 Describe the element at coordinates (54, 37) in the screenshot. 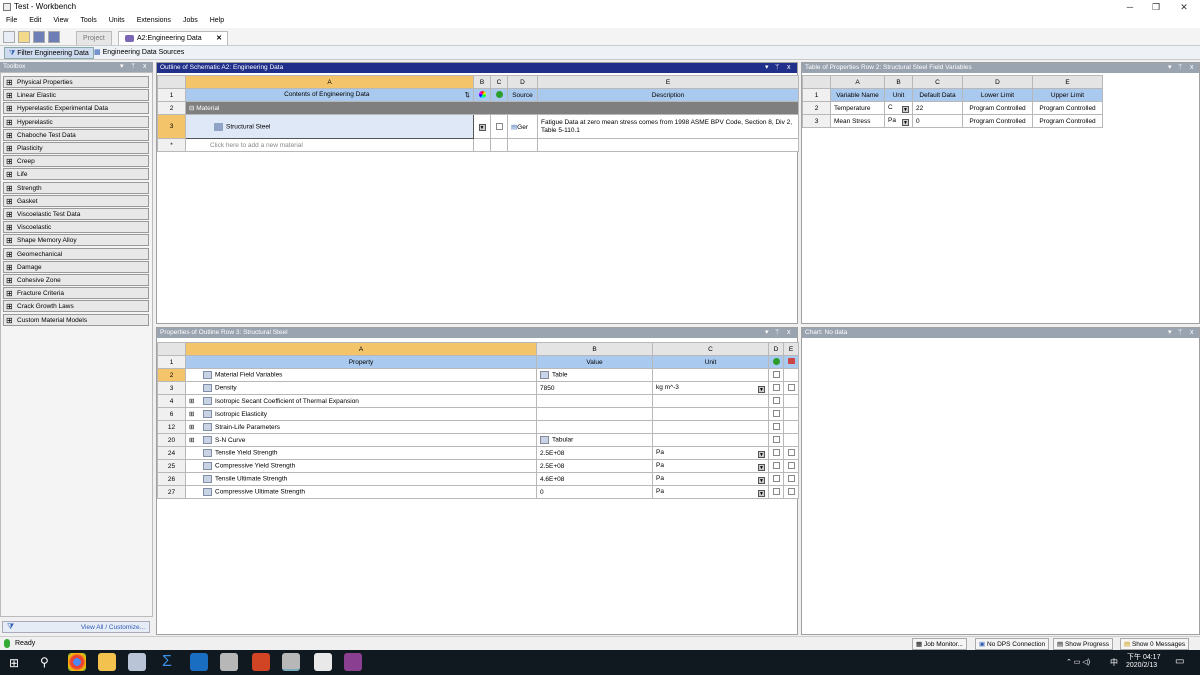

I see `save-as-icon` at that location.